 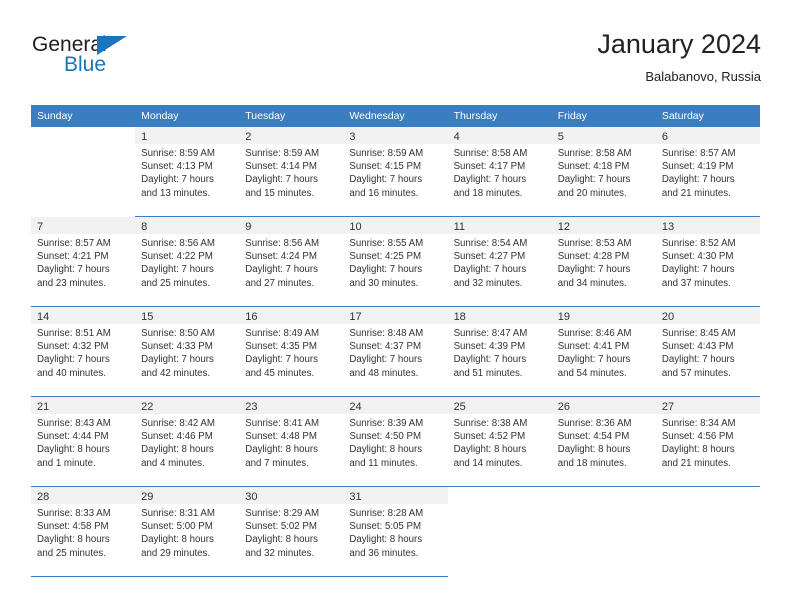 What do you see at coordinates (73, 347) in the screenshot?
I see `sunset-text: Sunset: 4:32 PM` at bounding box center [73, 347].